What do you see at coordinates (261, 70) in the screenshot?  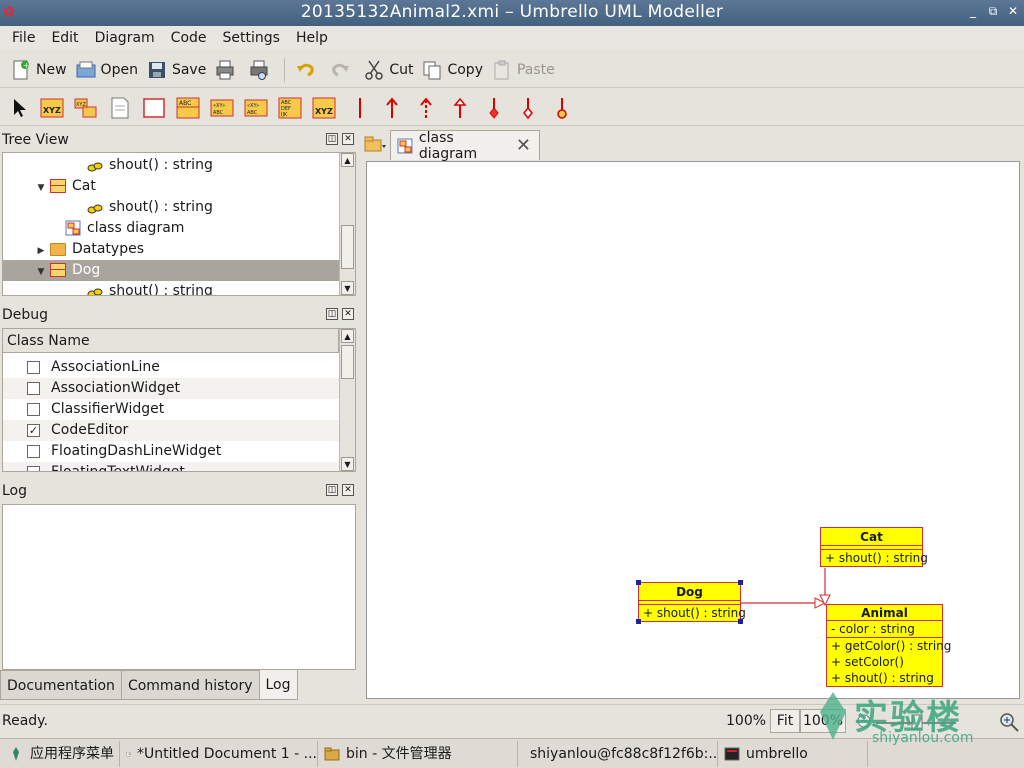 I see `print-preview-button` at bounding box center [261, 70].